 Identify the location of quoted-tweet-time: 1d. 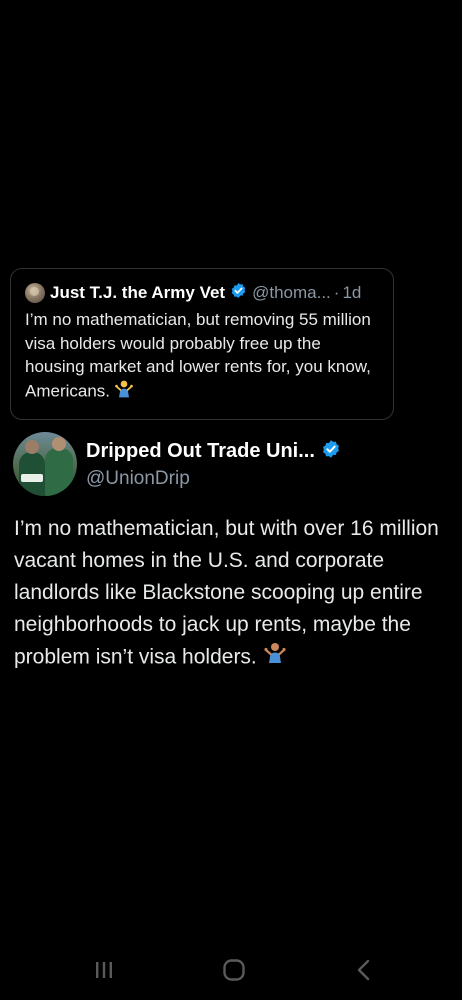
(352, 292).